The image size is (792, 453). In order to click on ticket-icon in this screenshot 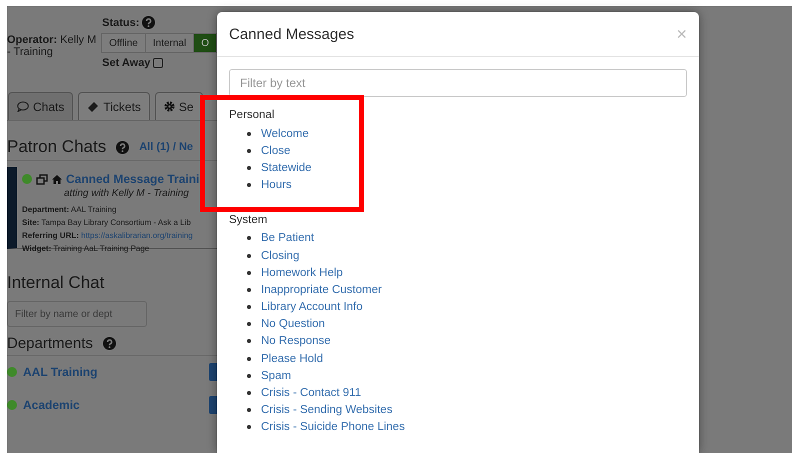, I will do `click(93, 106)`.